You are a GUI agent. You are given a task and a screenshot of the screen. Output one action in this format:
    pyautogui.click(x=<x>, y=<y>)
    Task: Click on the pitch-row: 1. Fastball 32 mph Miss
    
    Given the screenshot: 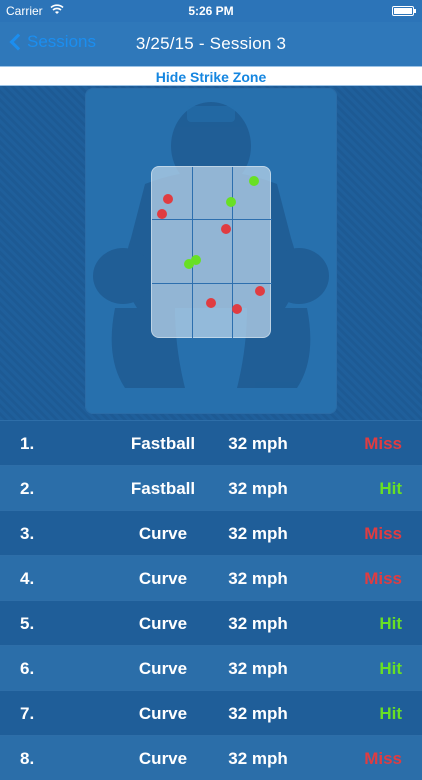 What is the action you would take?
    pyautogui.click(x=211, y=442)
    